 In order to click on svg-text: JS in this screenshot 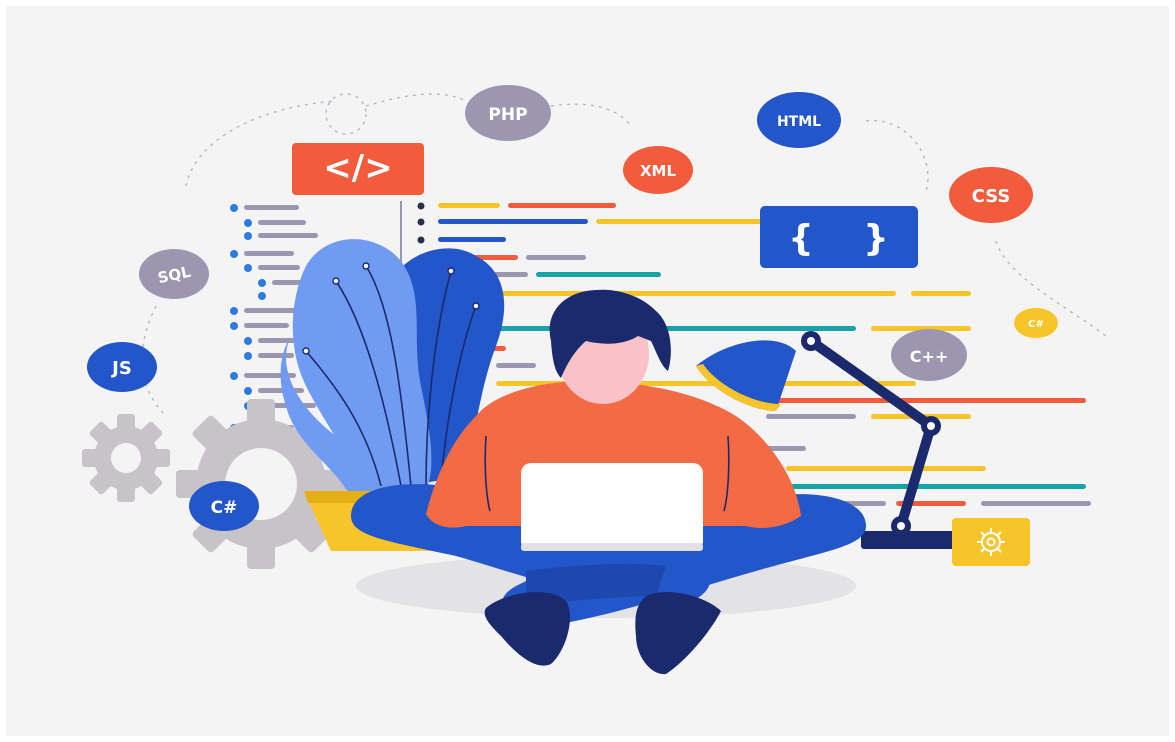, I will do `click(121, 368)`.